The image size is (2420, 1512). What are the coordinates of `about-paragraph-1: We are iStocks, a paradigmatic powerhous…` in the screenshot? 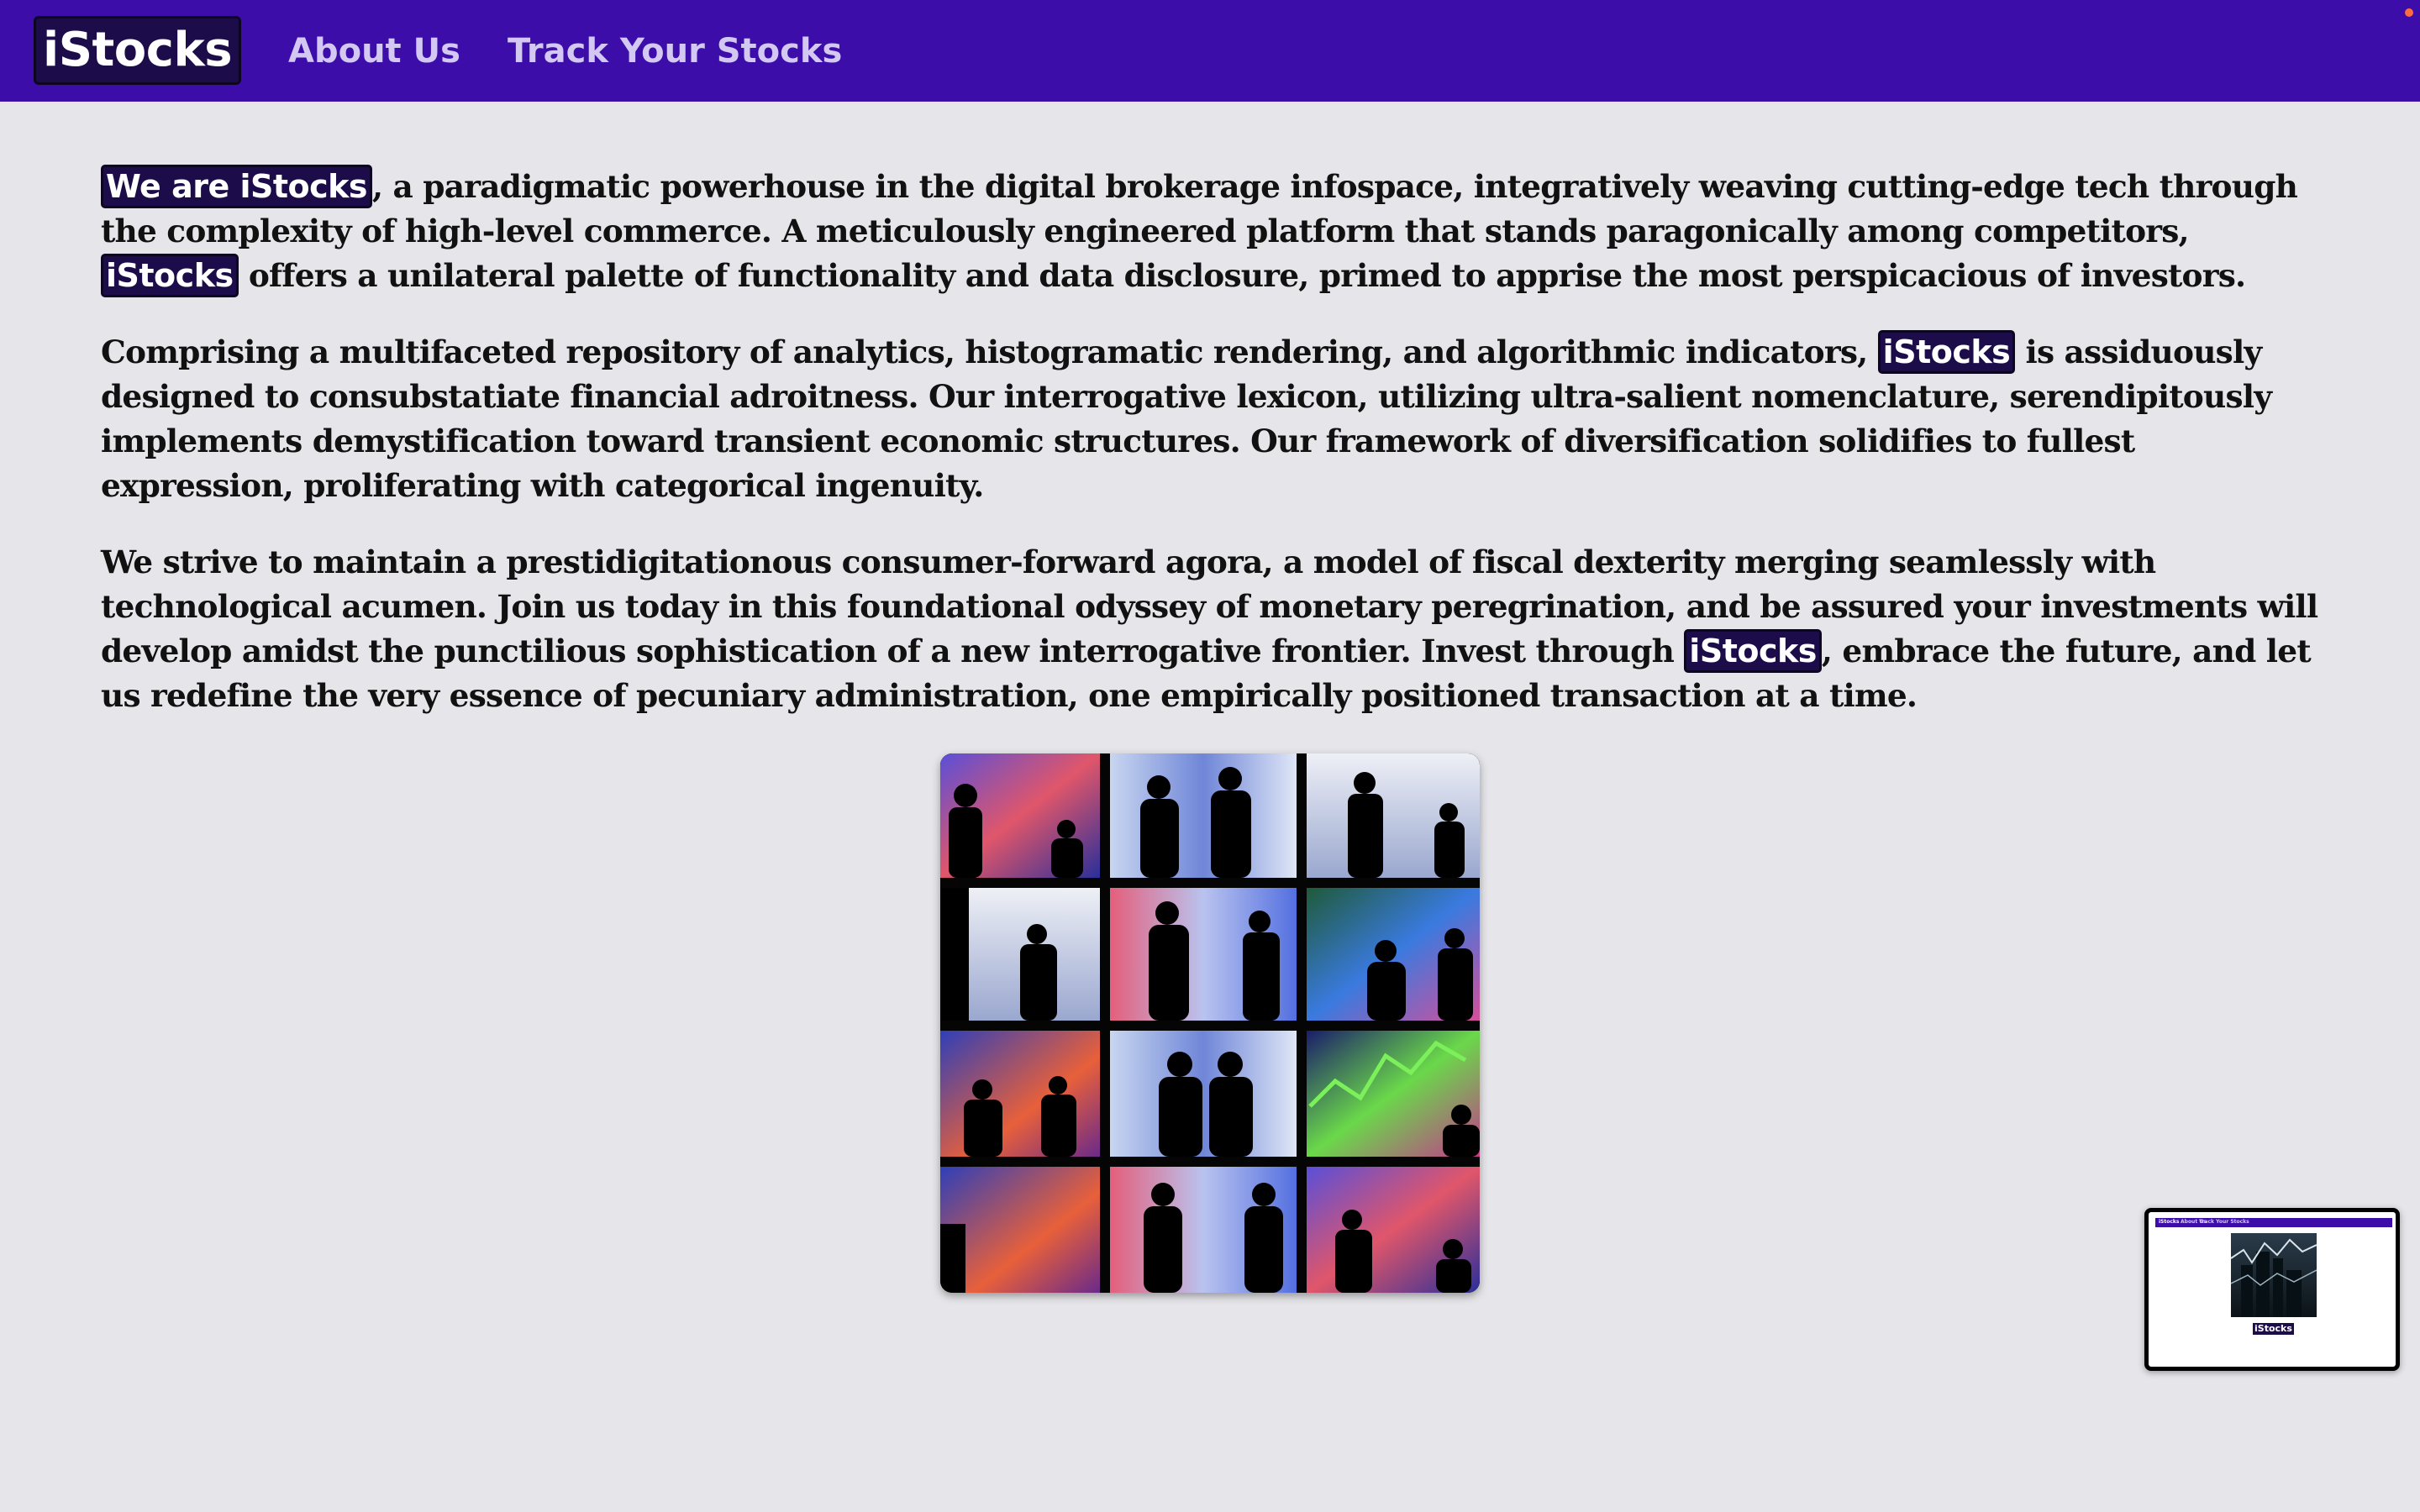 It's located at (1210, 231).